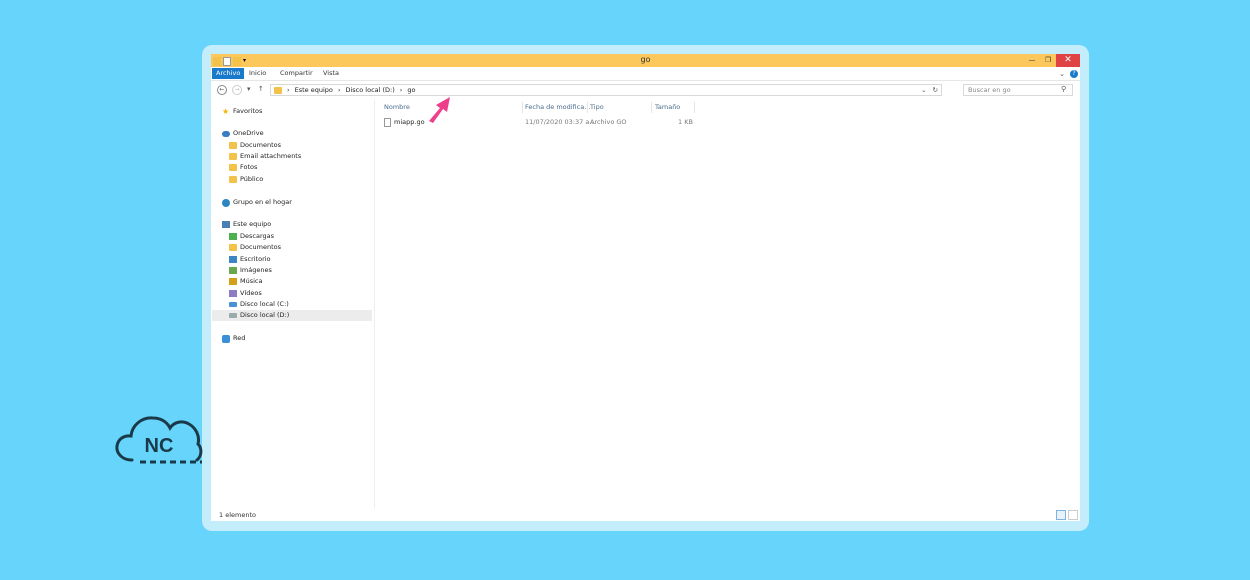  I want to click on file-size-cell: 1 KB, so click(685, 122).